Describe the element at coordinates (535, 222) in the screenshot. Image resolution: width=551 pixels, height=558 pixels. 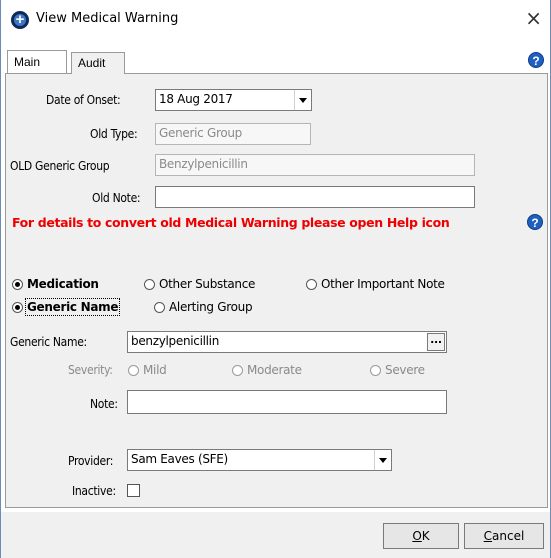
I see `help-icon-inline: ?` at that location.